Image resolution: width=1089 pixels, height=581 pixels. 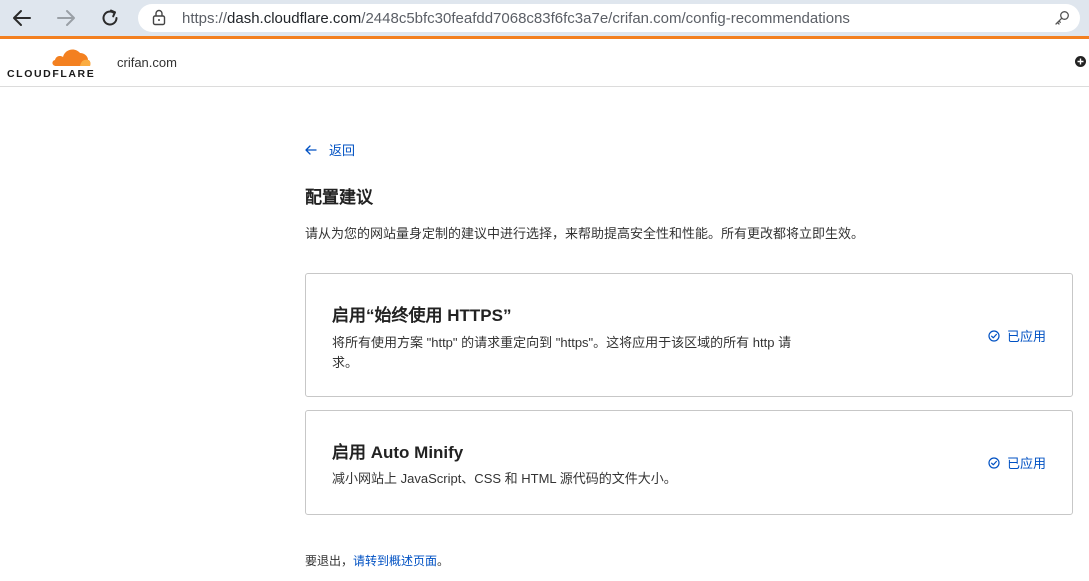 What do you see at coordinates (398, 452) in the screenshot?
I see `card-title: 启用 Auto Minify` at bounding box center [398, 452].